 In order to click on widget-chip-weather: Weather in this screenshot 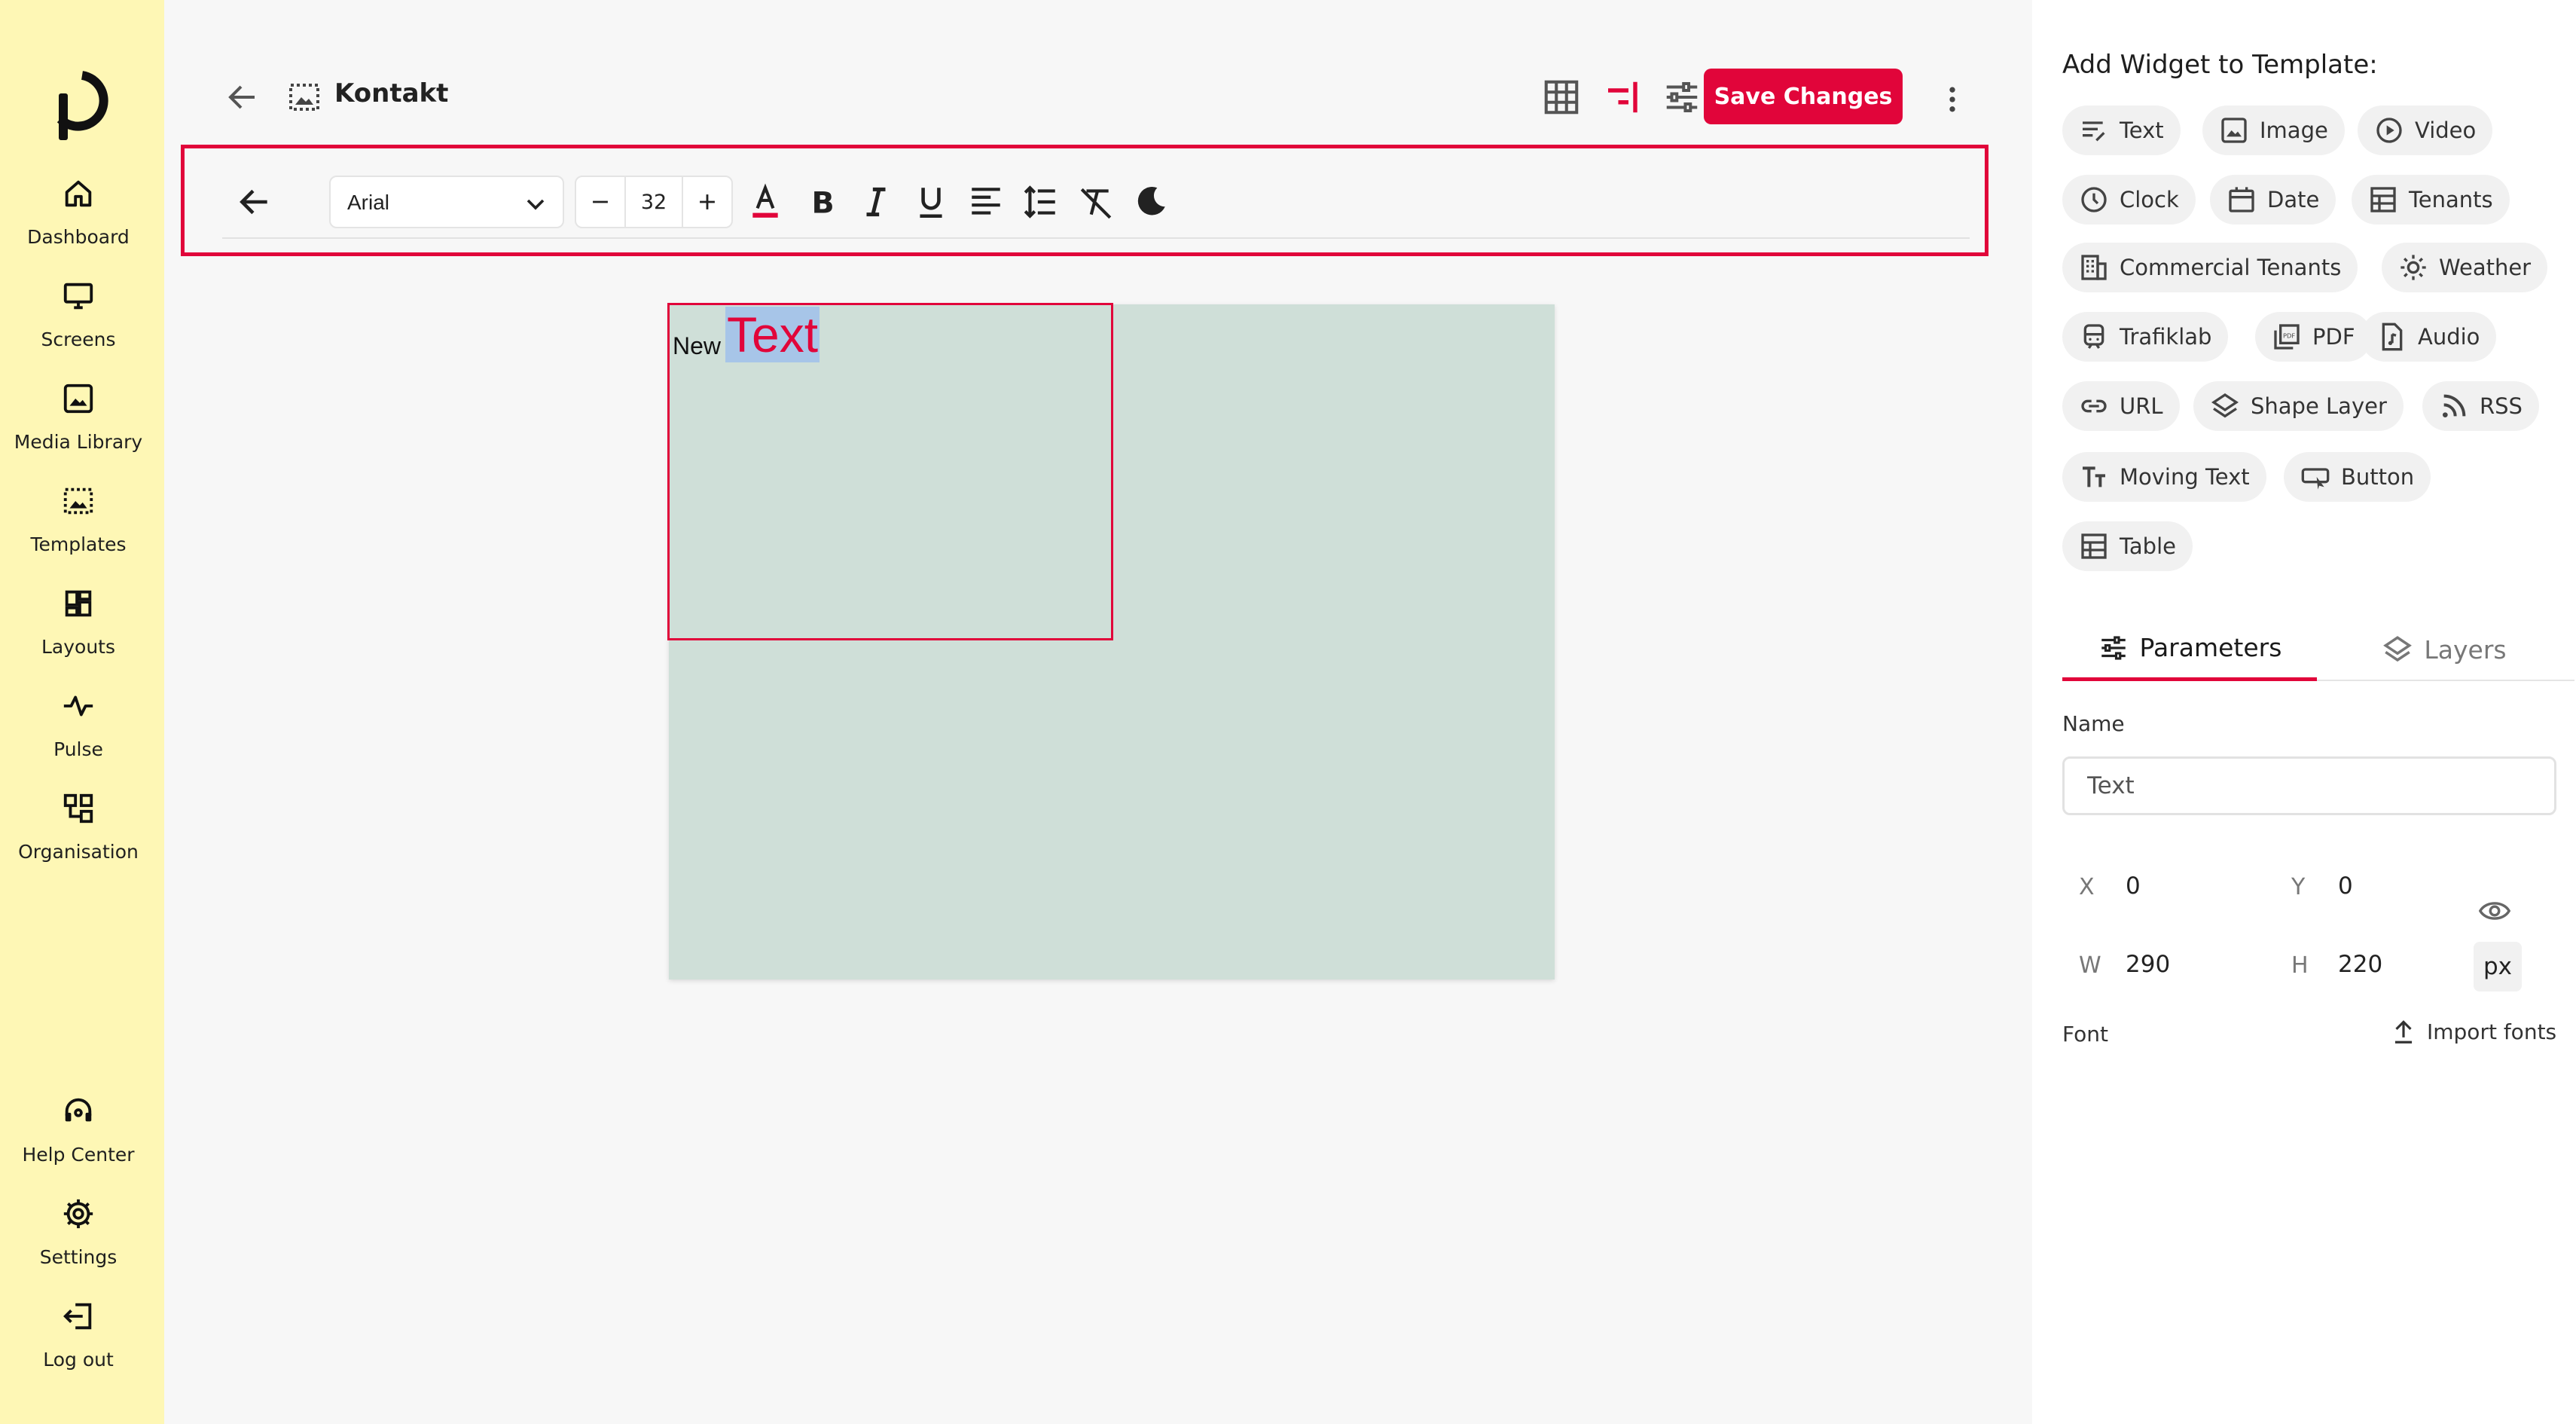, I will do `click(2465, 267)`.